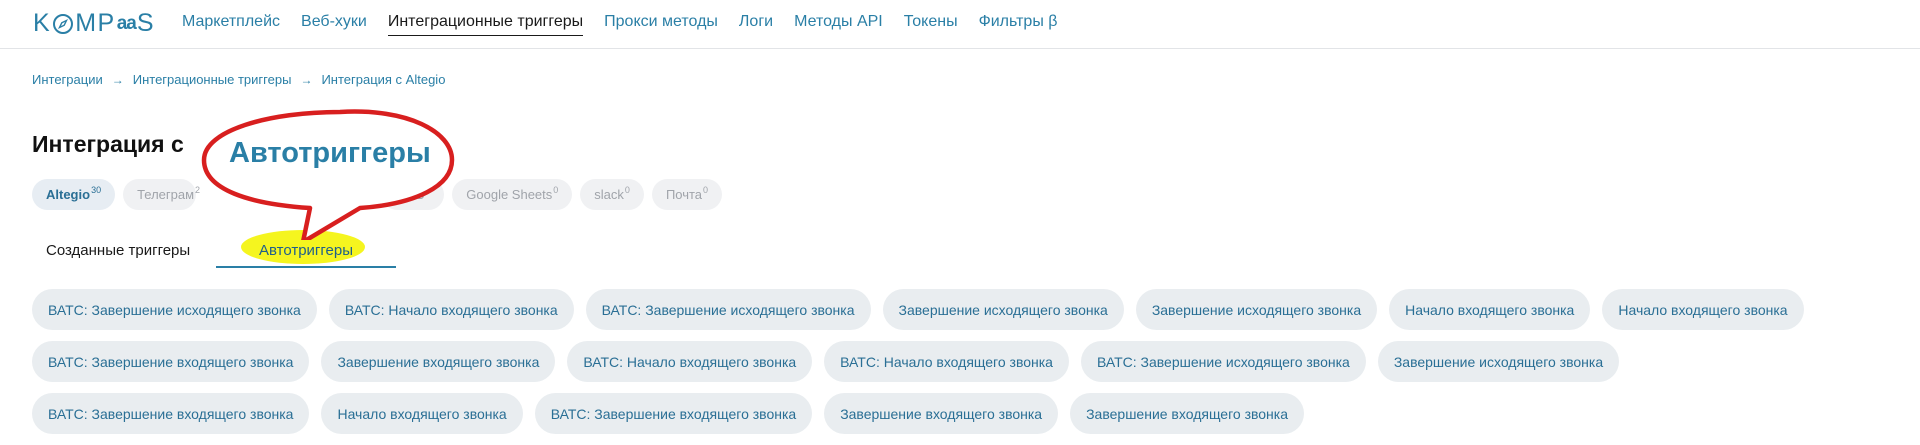 Image resolution: width=1920 pixels, height=445 pixels. Describe the element at coordinates (1018, 24) in the screenshot. I see `nav-filters: Фильтры β` at that location.